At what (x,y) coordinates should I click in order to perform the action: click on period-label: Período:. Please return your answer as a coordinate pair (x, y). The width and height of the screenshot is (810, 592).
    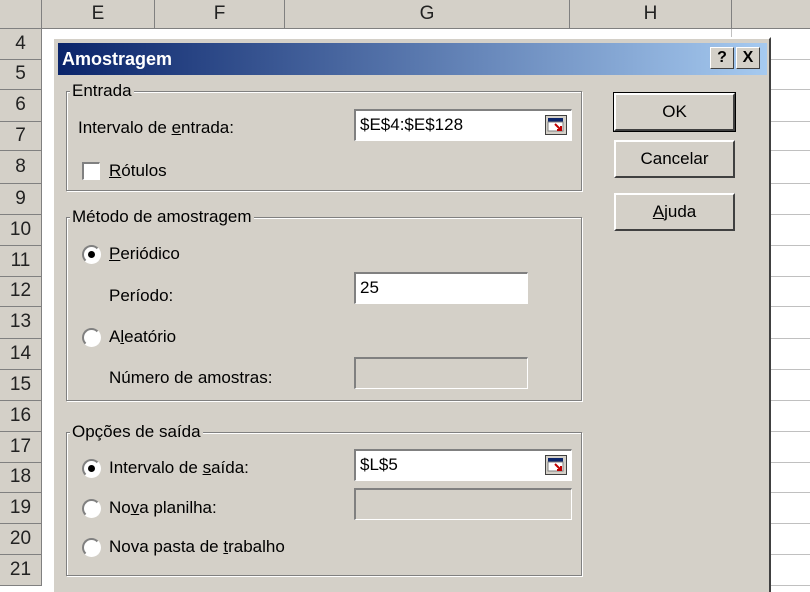
    Looking at the image, I should click on (141, 295).